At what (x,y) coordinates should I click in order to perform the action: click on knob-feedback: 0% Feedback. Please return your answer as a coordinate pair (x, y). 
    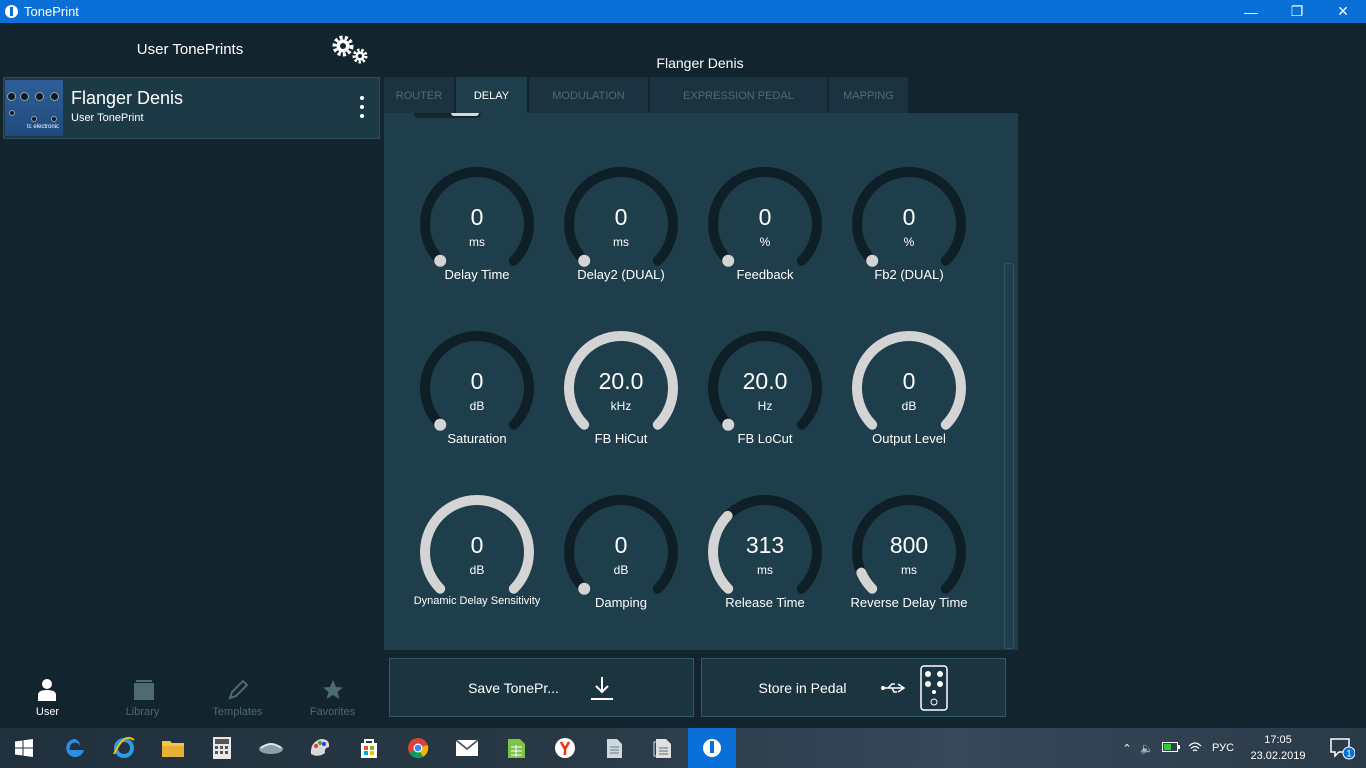
    Looking at the image, I should click on (765, 239).